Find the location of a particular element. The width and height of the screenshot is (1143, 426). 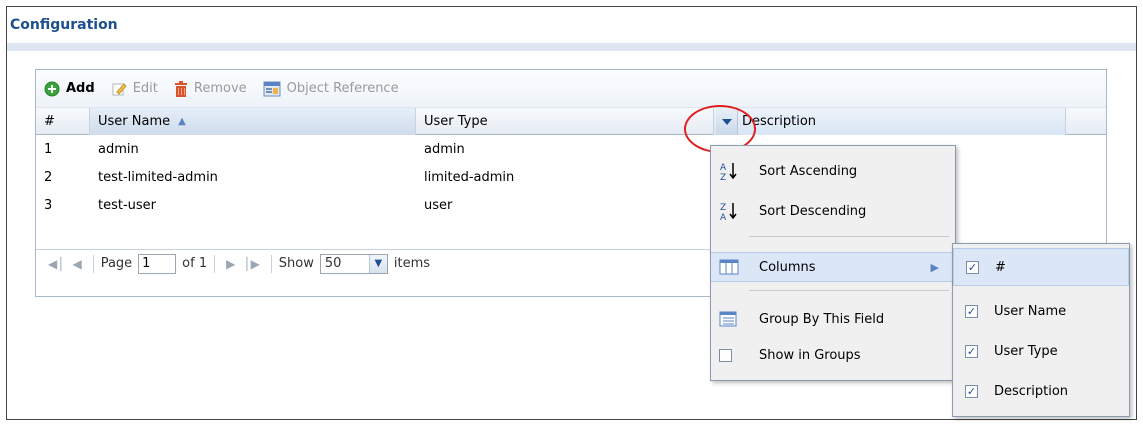

cell-user-name: admin is located at coordinates (118, 149).